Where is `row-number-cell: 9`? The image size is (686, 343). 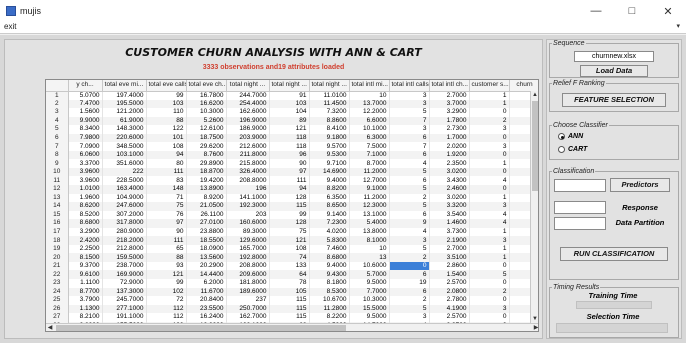 row-number-cell: 9 is located at coordinates (57, 163).